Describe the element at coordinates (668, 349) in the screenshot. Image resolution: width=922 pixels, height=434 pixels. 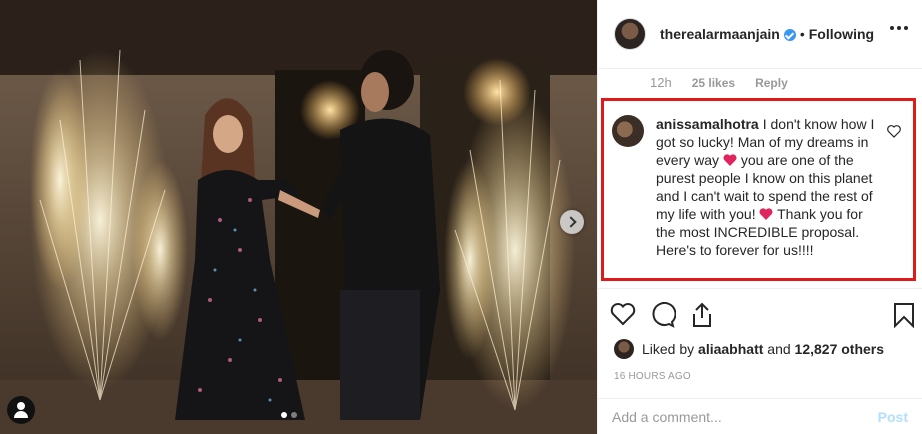
I see `liked-by-prefix: Liked by` at that location.